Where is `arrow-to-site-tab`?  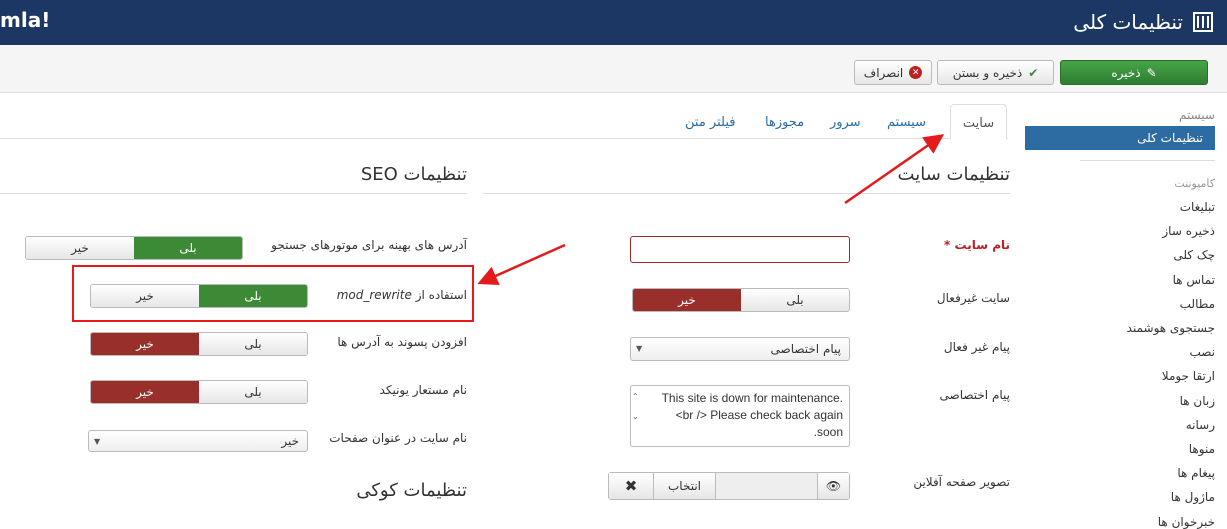
arrow-to-site-tab is located at coordinates (894, 169).